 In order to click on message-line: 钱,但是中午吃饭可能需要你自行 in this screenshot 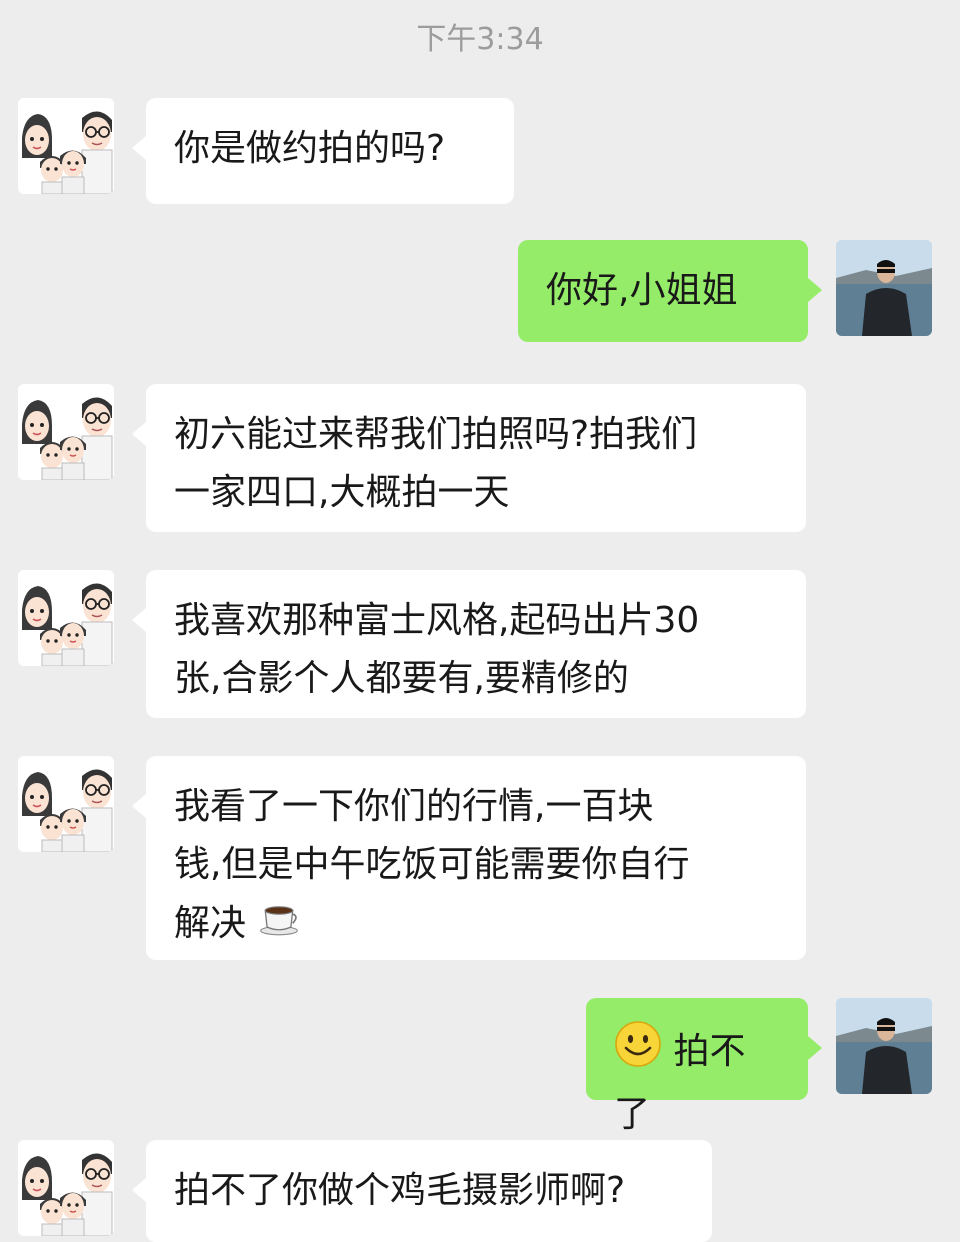, I will do `click(432, 864)`.